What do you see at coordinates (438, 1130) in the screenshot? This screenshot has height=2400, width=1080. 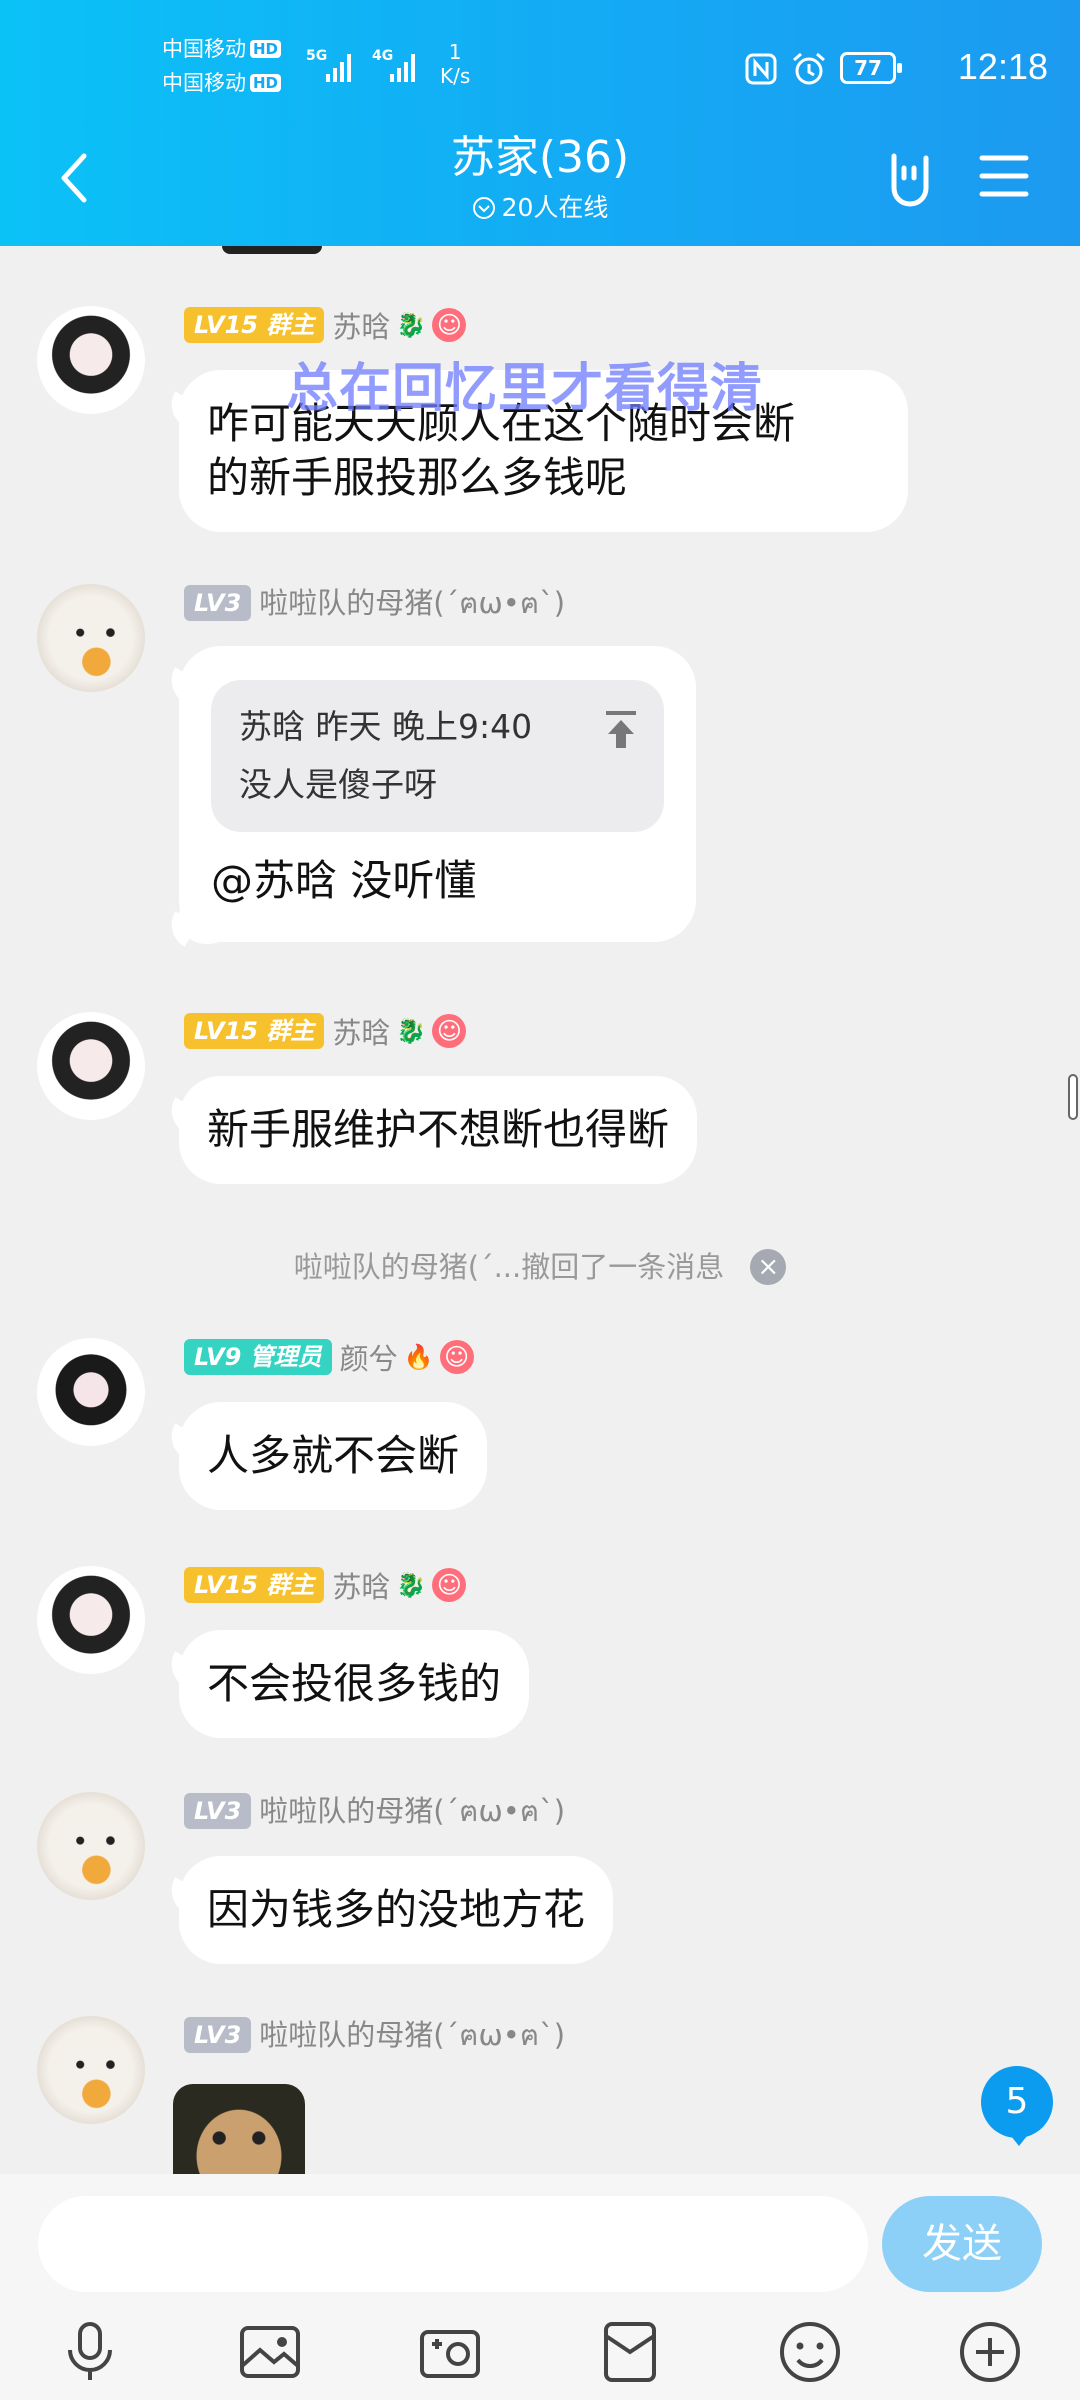 I see `message-bubble: 新手服维护不想断也得断` at bounding box center [438, 1130].